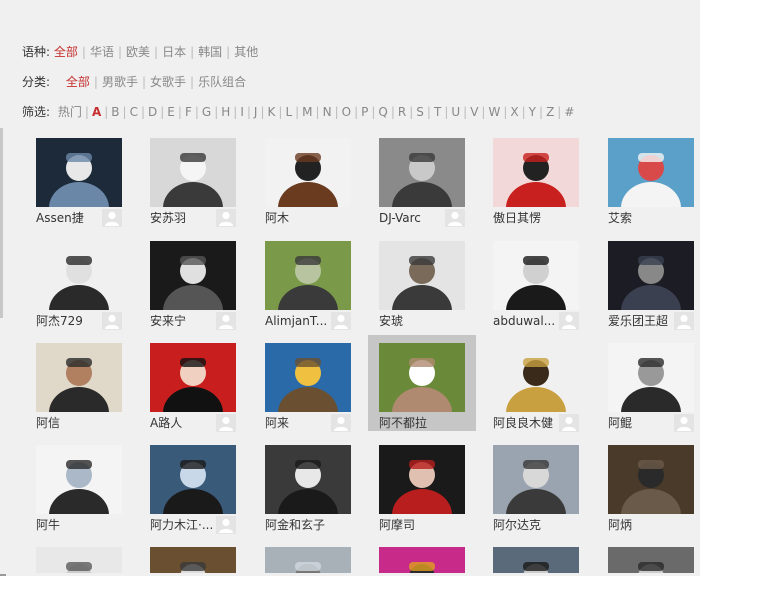 The width and height of the screenshot is (768, 614). I want to click on artist-card: 阿鲲, so click(654, 391).